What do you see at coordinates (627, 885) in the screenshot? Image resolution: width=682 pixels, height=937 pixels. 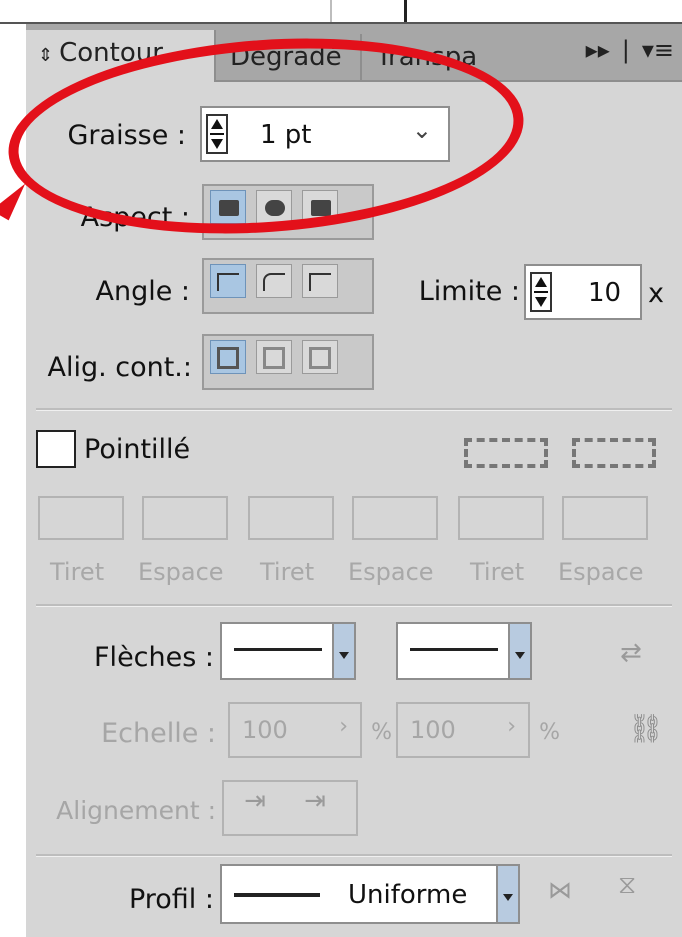 I see `flip-vertical-icon: ⧖` at bounding box center [627, 885].